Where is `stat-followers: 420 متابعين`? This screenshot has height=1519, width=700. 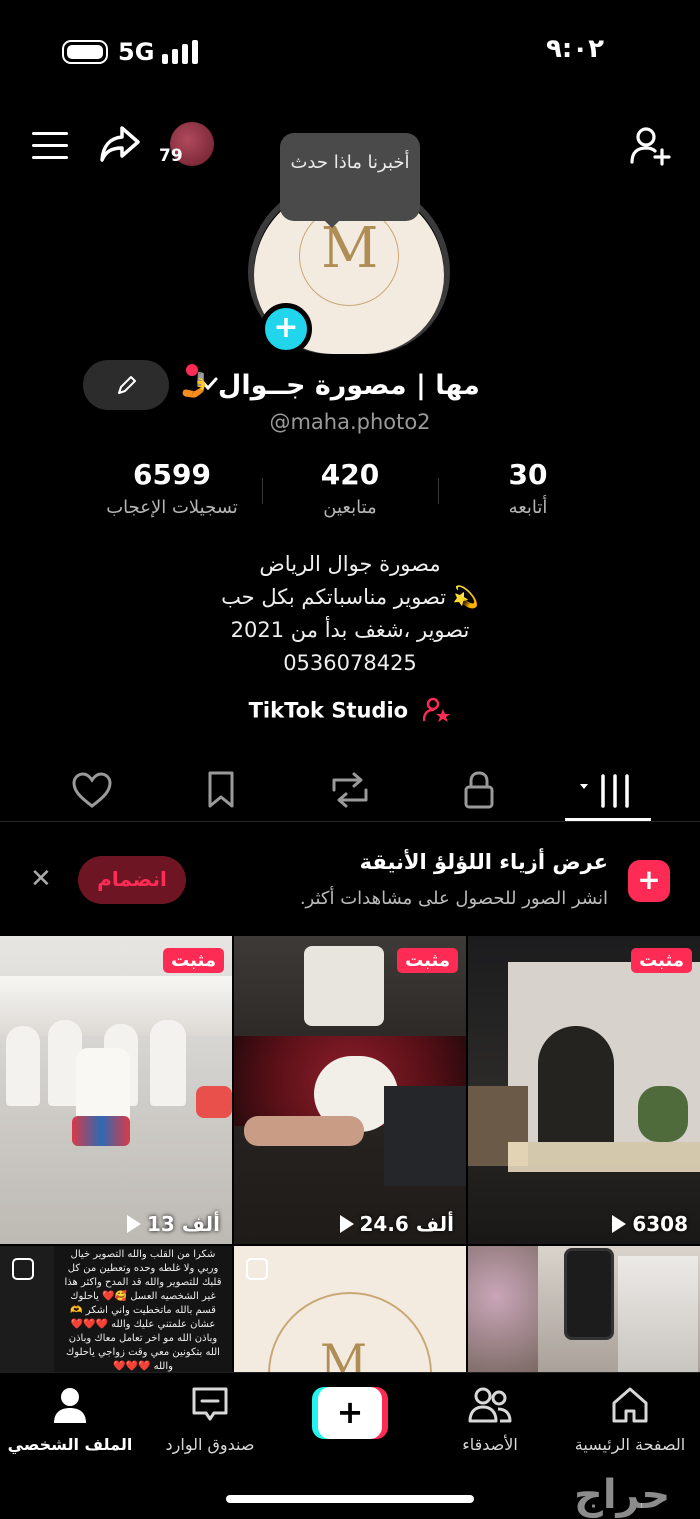
stat-followers: 420 متابعين is located at coordinates (350, 488).